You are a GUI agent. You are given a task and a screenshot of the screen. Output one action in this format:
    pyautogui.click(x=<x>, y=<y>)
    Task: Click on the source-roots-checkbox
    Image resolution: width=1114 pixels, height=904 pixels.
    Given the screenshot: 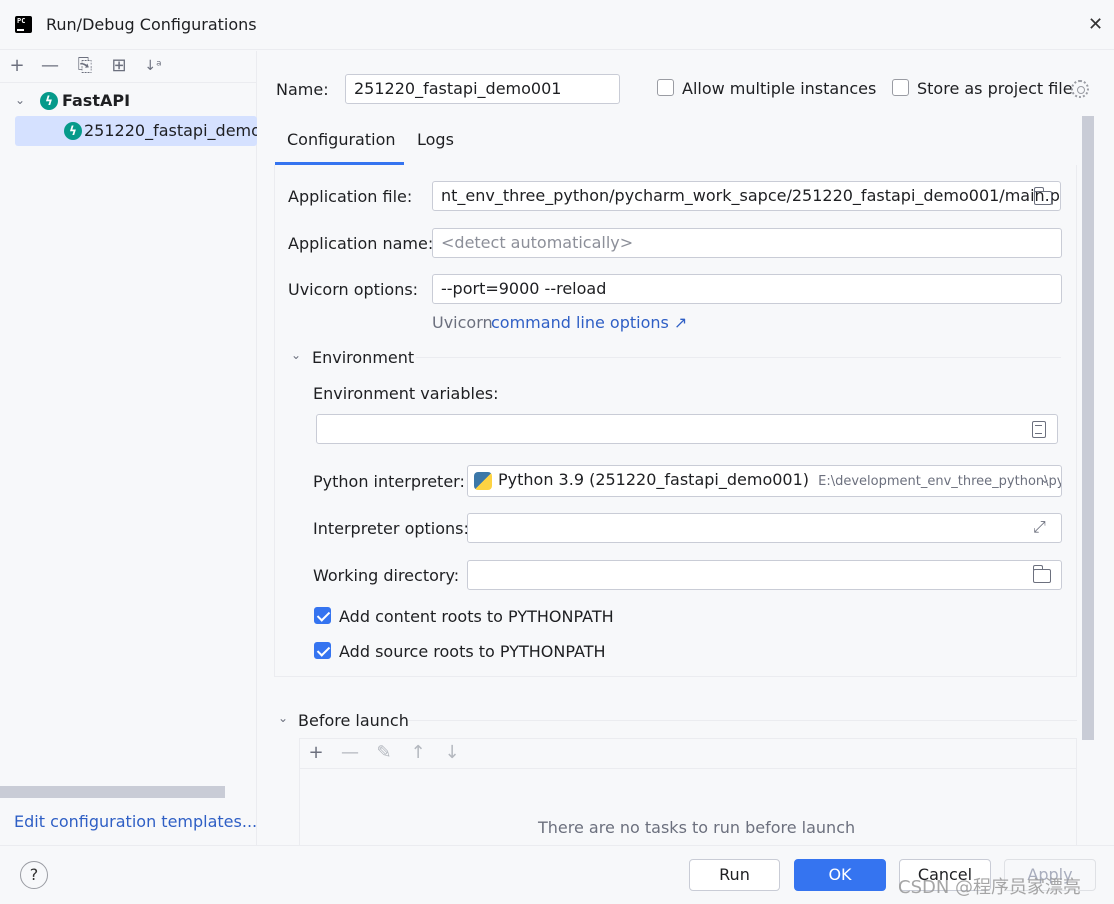 What is the action you would take?
    pyautogui.click(x=322, y=650)
    